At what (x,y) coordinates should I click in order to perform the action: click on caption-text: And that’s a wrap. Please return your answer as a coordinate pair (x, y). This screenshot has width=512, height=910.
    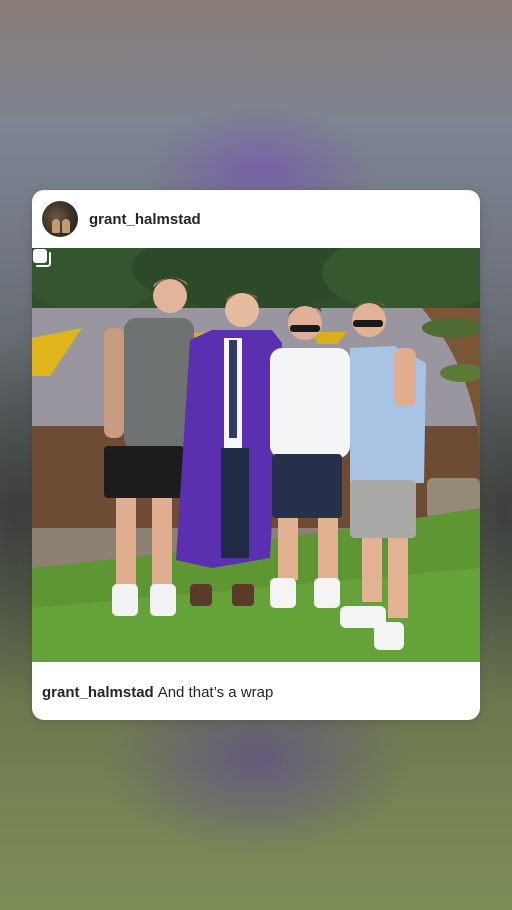
    Looking at the image, I should click on (215, 692).